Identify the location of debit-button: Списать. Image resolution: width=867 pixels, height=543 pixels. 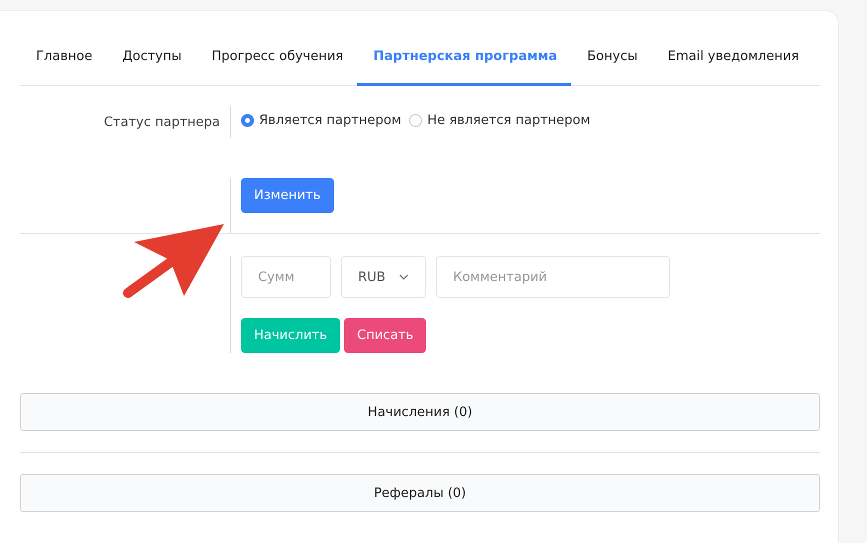
(385, 335).